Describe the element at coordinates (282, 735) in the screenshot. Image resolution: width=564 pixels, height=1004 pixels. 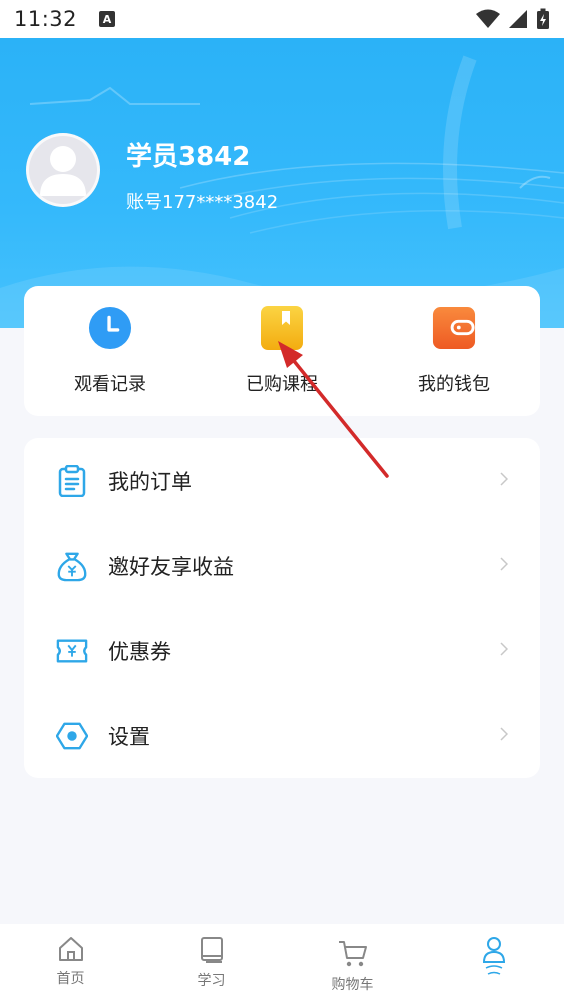
I see `menu-item-settings: 设置` at that location.